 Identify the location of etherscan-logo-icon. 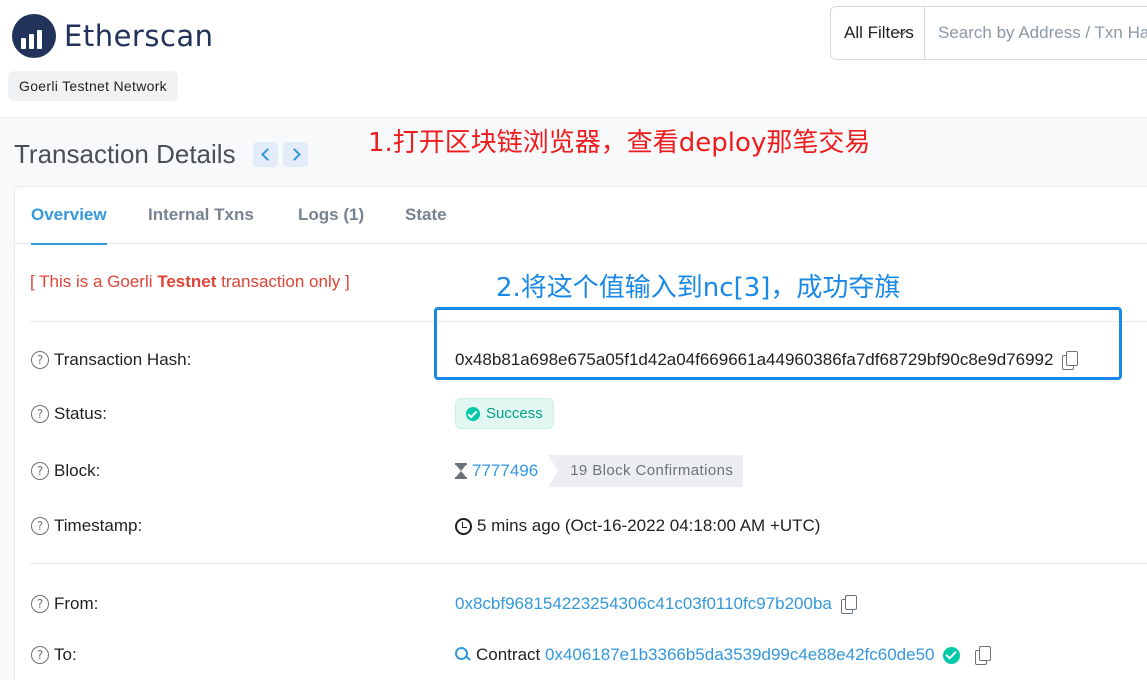
(34, 36).